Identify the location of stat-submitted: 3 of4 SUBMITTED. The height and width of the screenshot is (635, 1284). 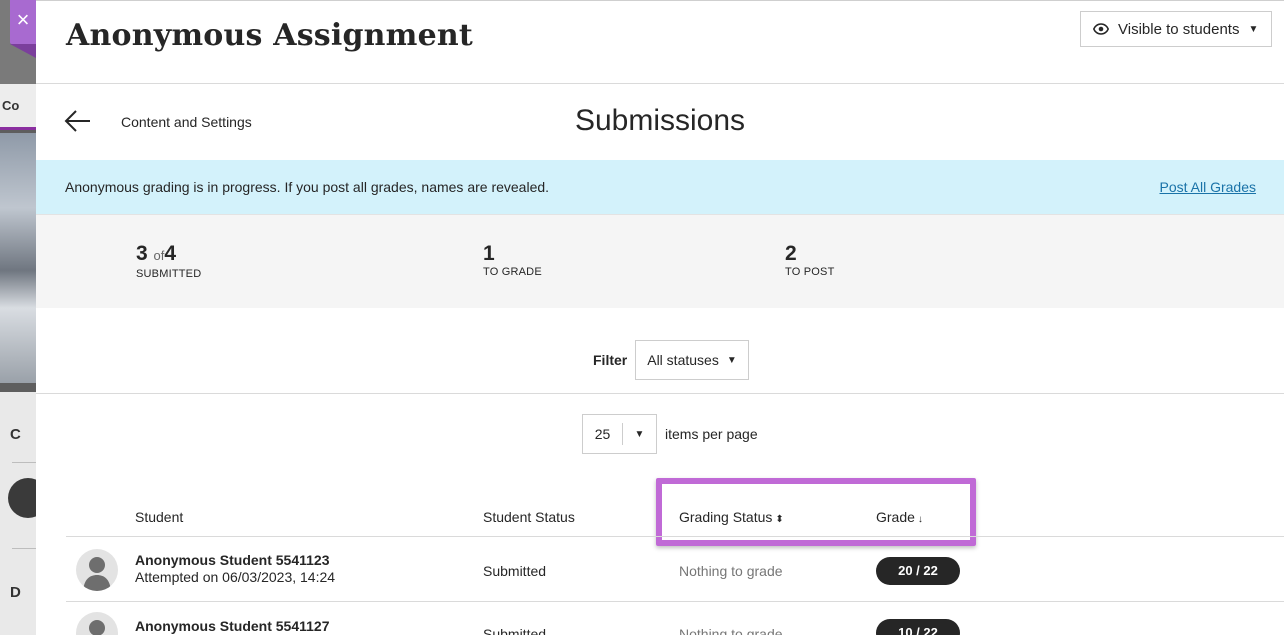
(169, 261).